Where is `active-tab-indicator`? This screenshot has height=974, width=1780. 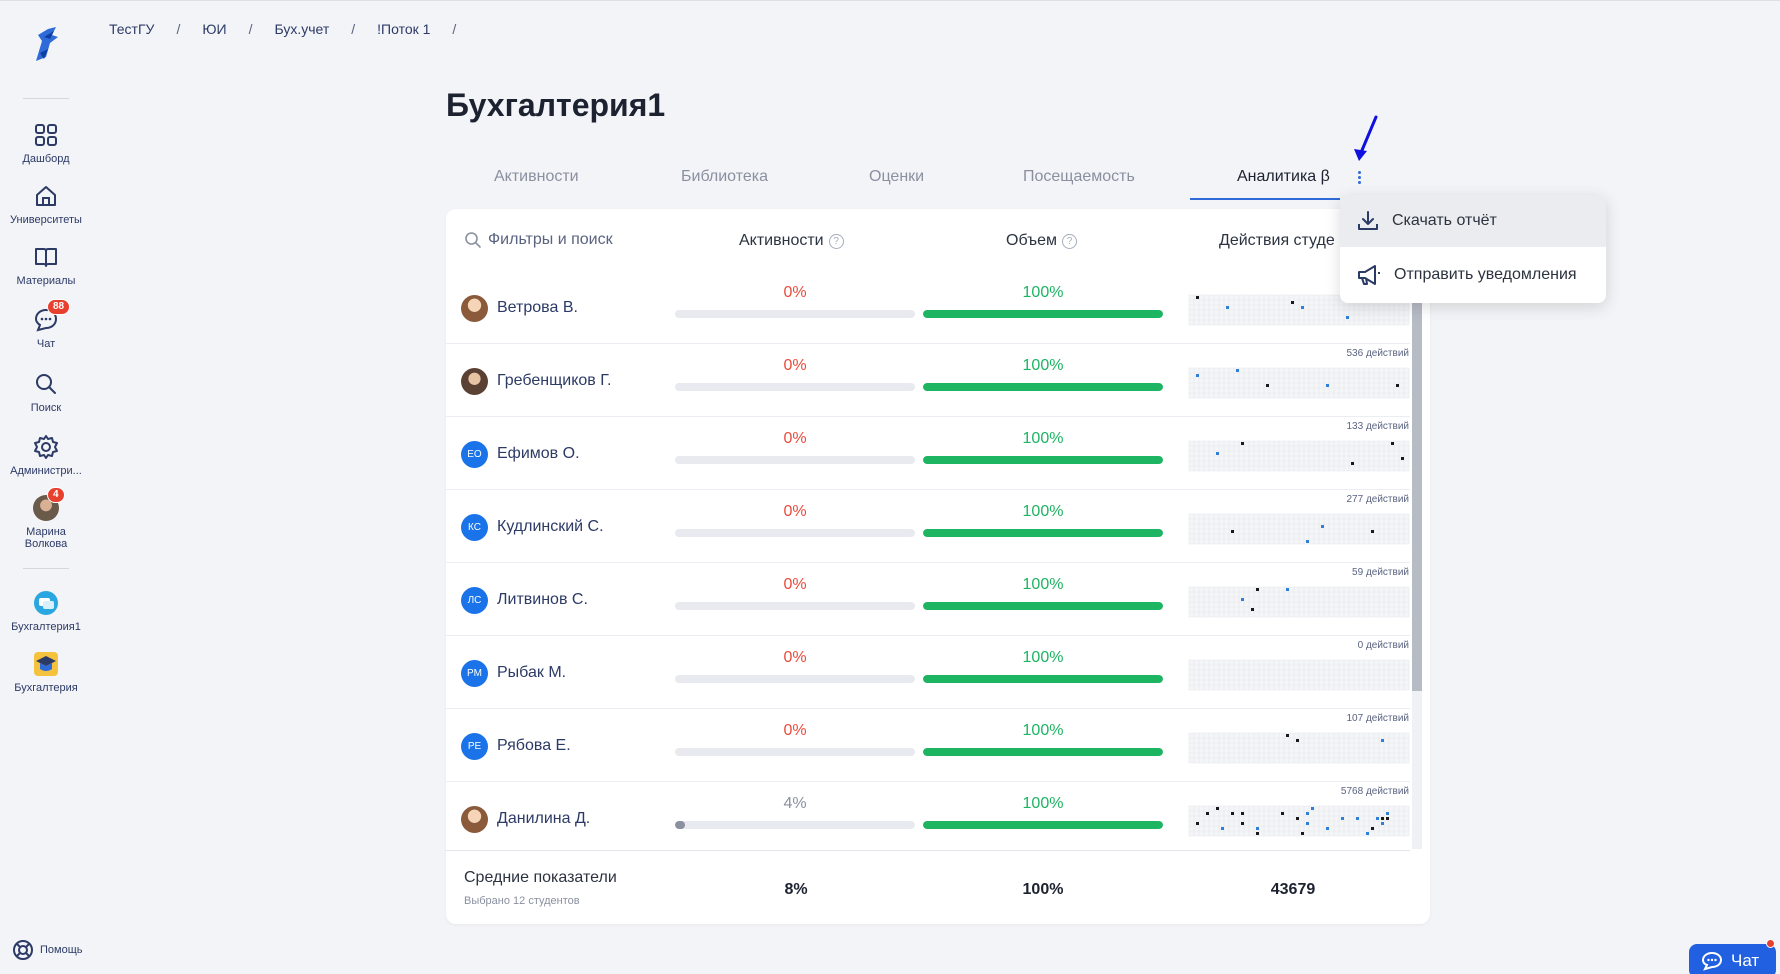
active-tab-indicator is located at coordinates (1265, 199).